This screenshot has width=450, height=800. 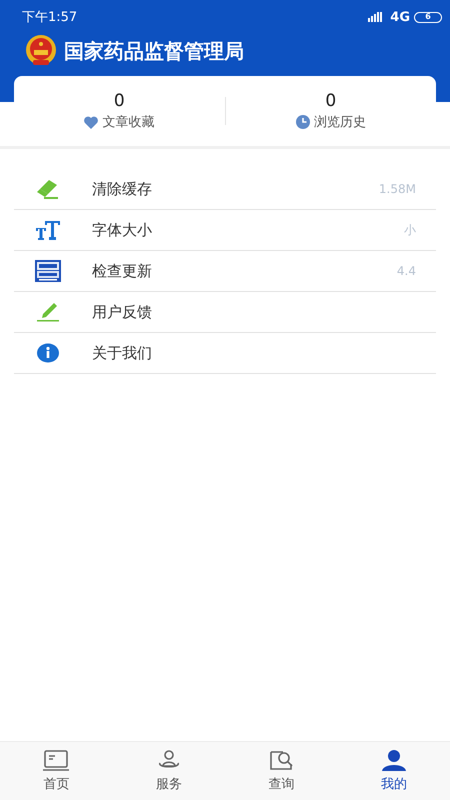 What do you see at coordinates (122, 230) in the screenshot?
I see `menu-label: 字体大小` at bounding box center [122, 230].